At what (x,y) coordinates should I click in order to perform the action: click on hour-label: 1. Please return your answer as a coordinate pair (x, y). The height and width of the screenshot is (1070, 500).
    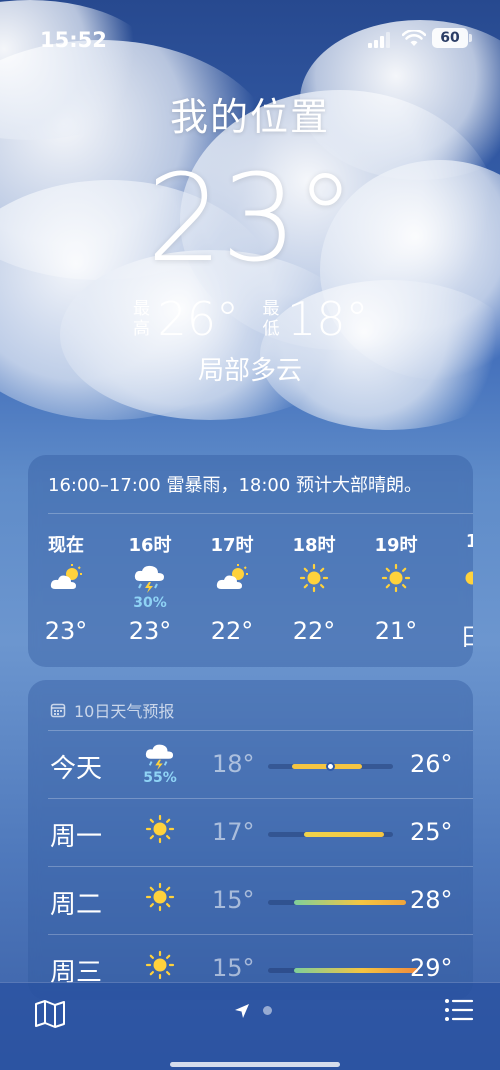
    Looking at the image, I should click on (469, 541).